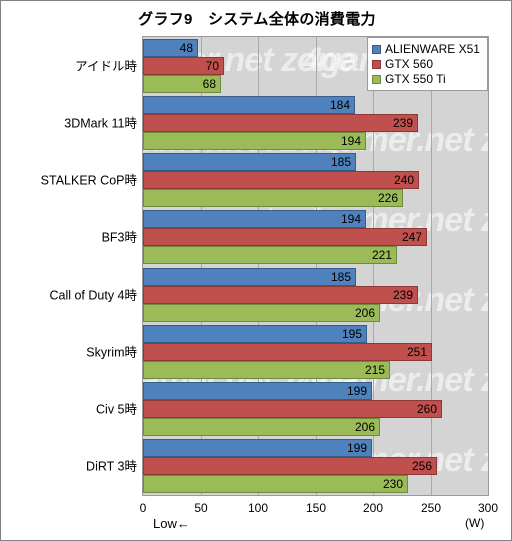 The height and width of the screenshot is (541, 512). I want to click on legend-item: GTX 550 Ti, so click(427, 79).